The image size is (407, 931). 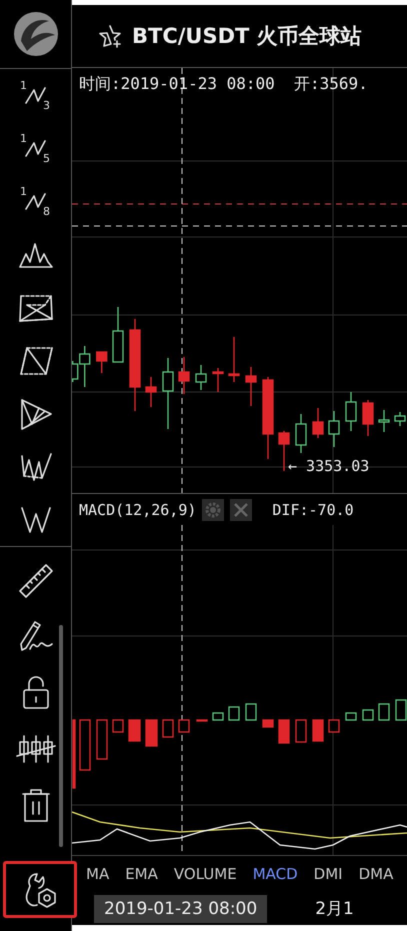 What do you see at coordinates (35, 201) in the screenshot?
I see `wave-tool-button: 1 8` at bounding box center [35, 201].